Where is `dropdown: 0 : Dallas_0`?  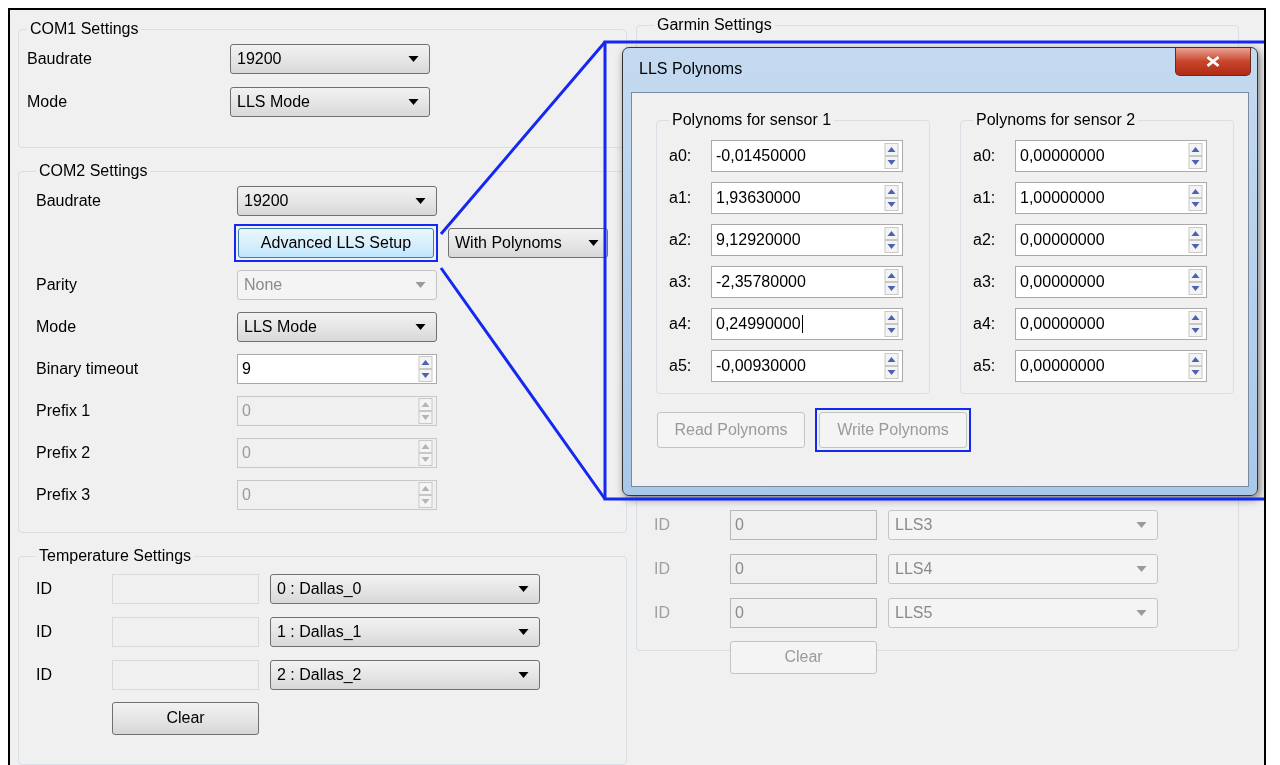 dropdown: 0 : Dallas_0 is located at coordinates (405, 589).